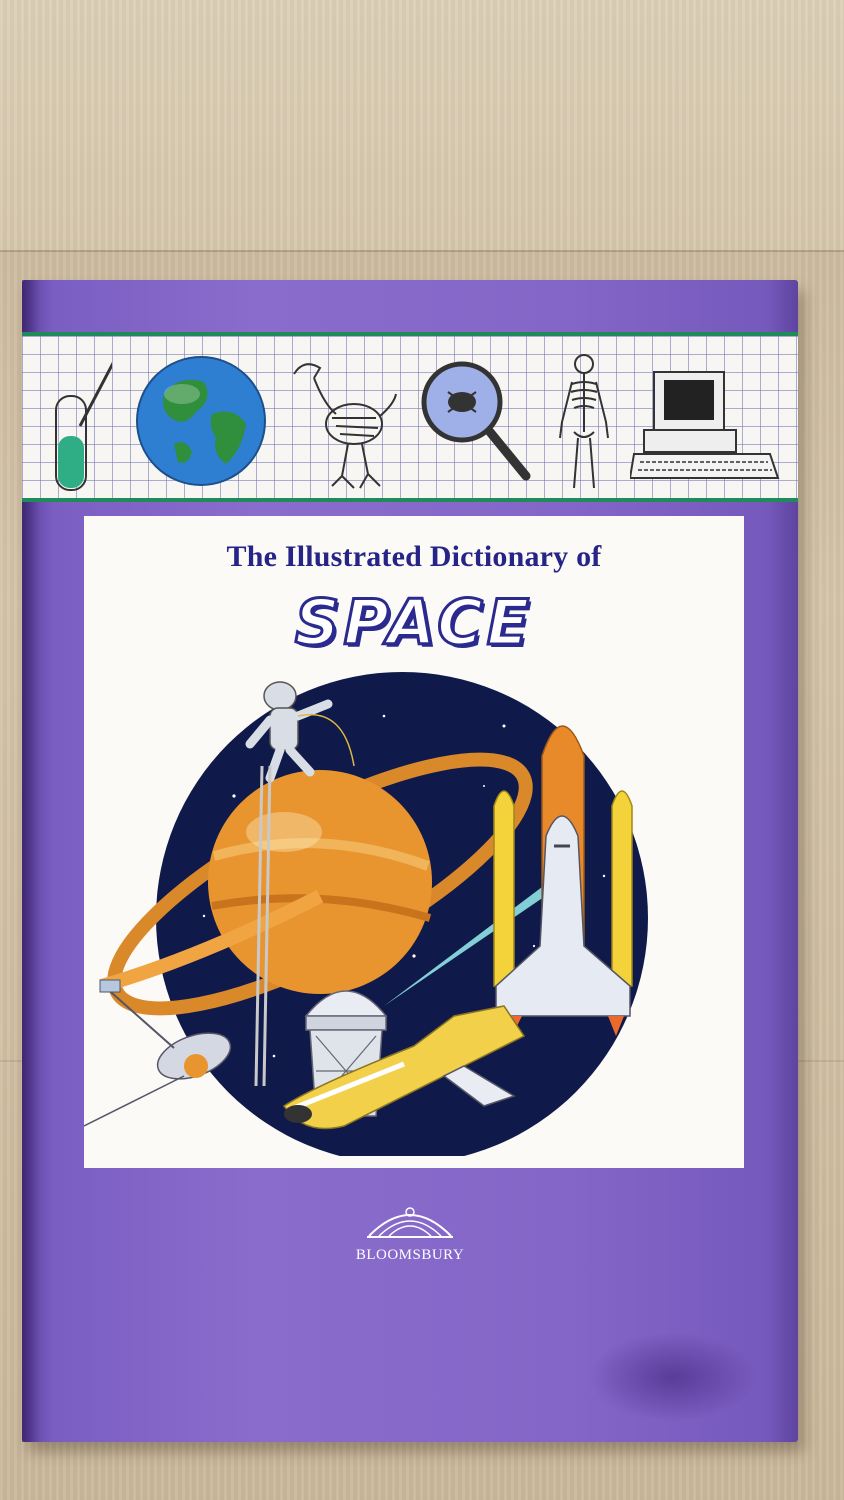 This screenshot has width=844, height=1500. Describe the element at coordinates (422, 251) in the screenshot. I see `plank-seam` at that location.